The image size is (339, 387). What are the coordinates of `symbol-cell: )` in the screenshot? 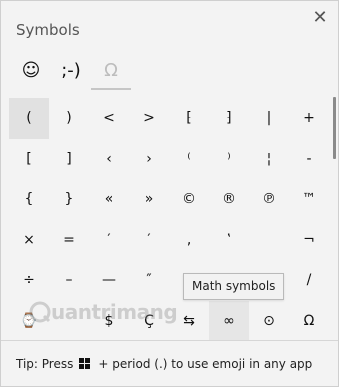 It's located at (69, 118).